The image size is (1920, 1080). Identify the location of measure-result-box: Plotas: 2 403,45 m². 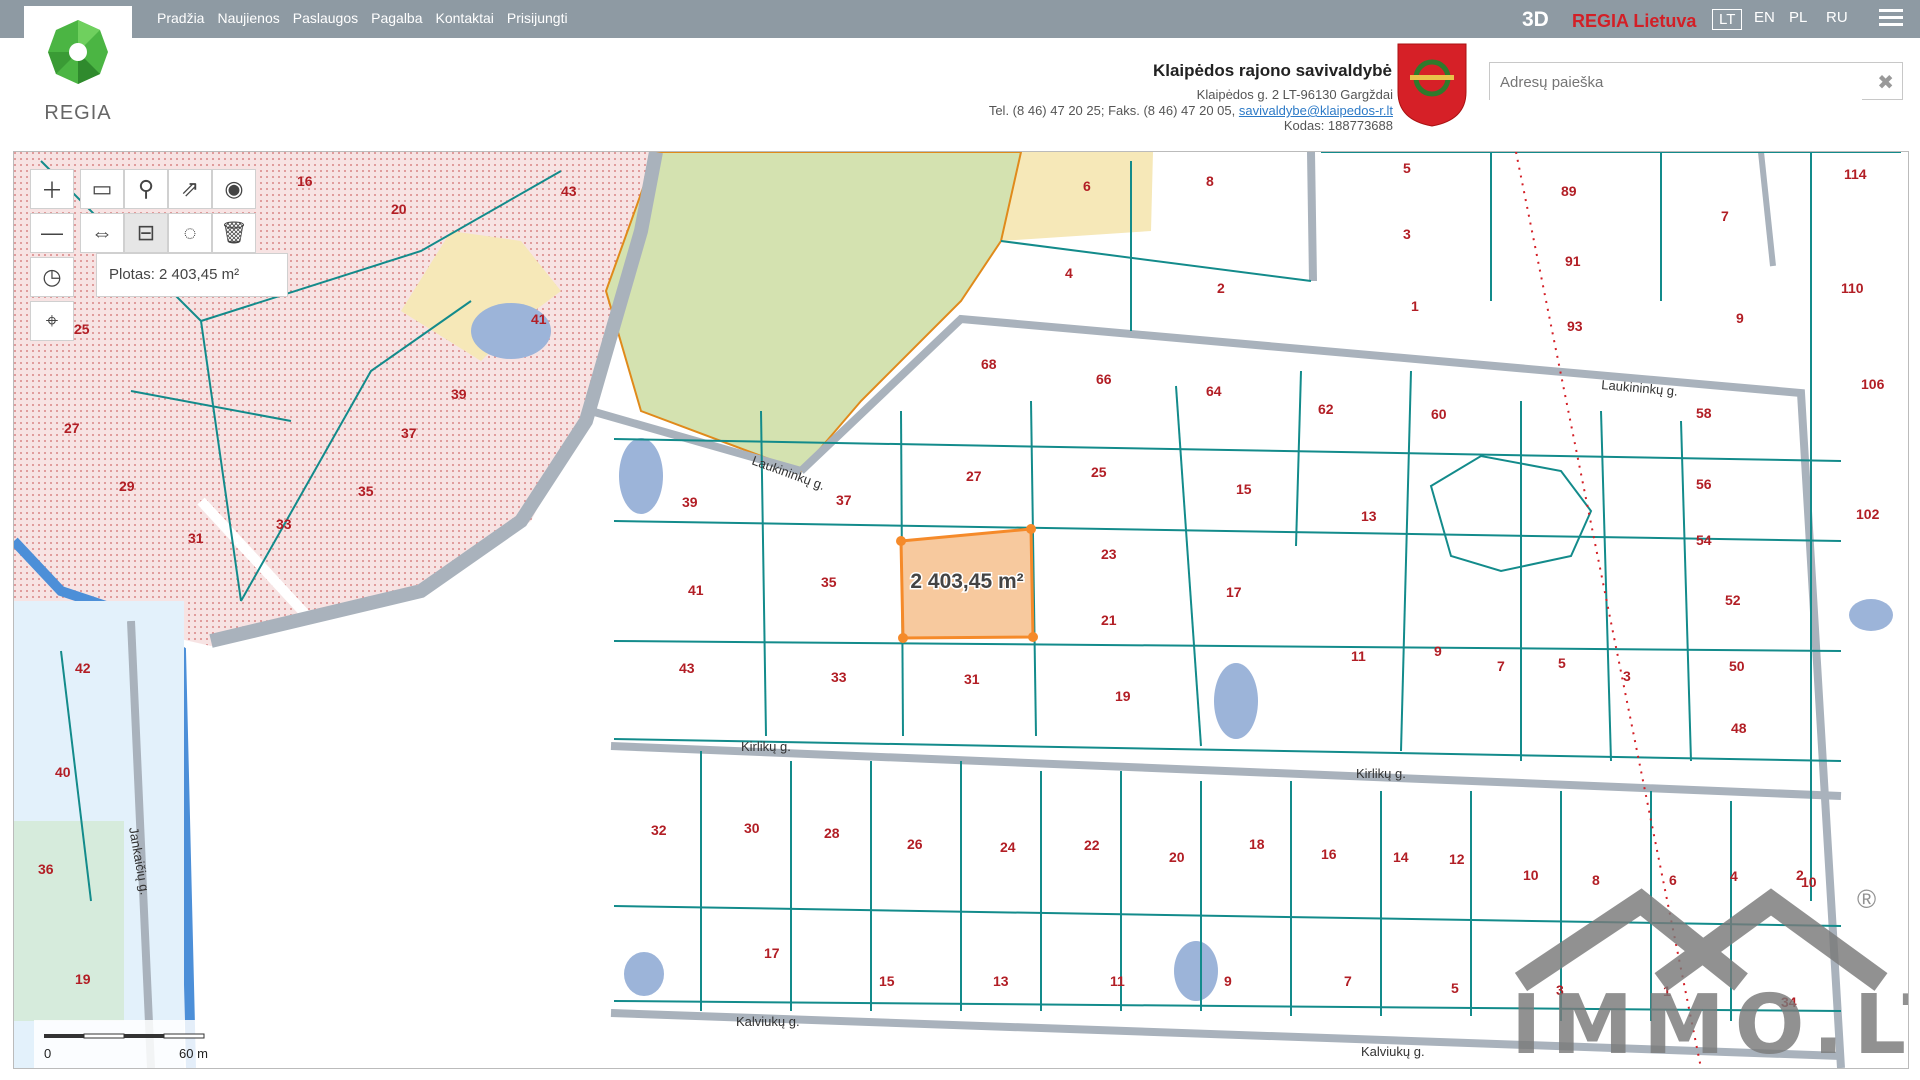
(192, 275).